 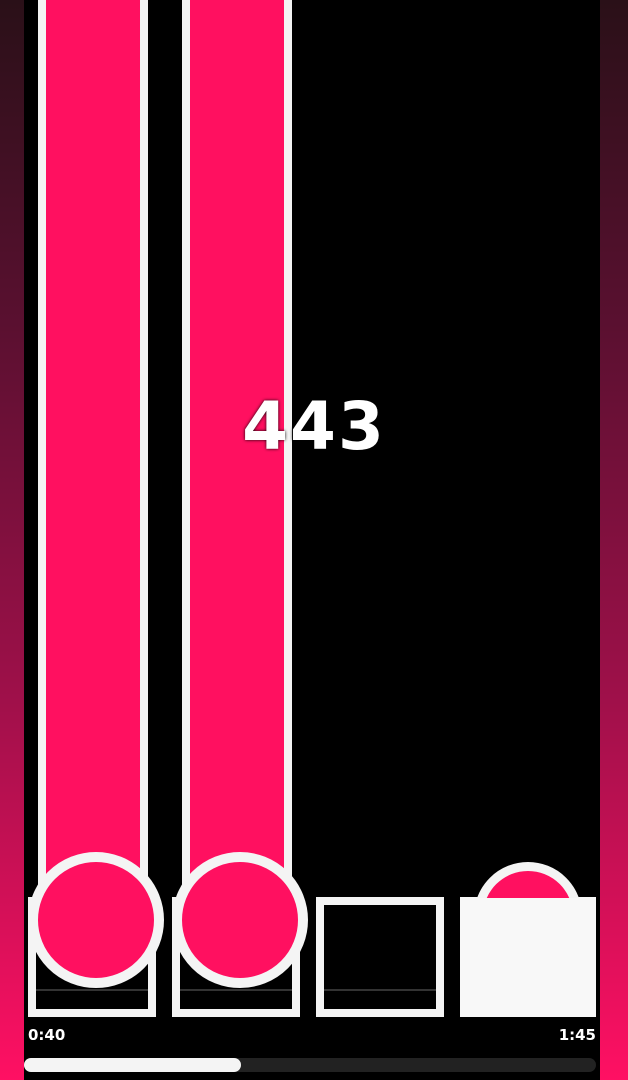 What do you see at coordinates (310, 1065) in the screenshot?
I see `song-progress-bar` at bounding box center [310, 1065].